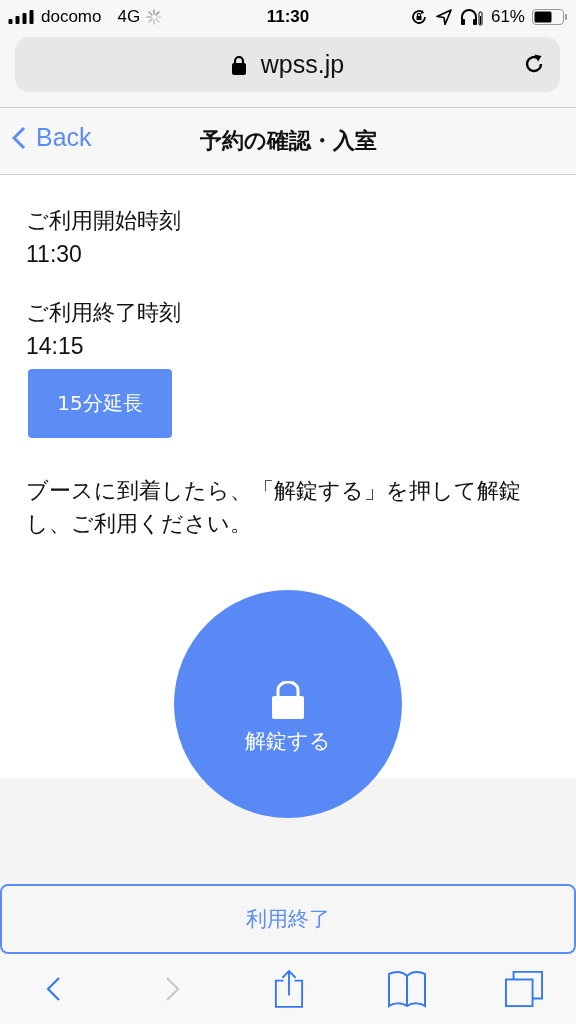 This screenshot has height=1024, width=576. I want to click on back-button: Back, so click(52, 137).